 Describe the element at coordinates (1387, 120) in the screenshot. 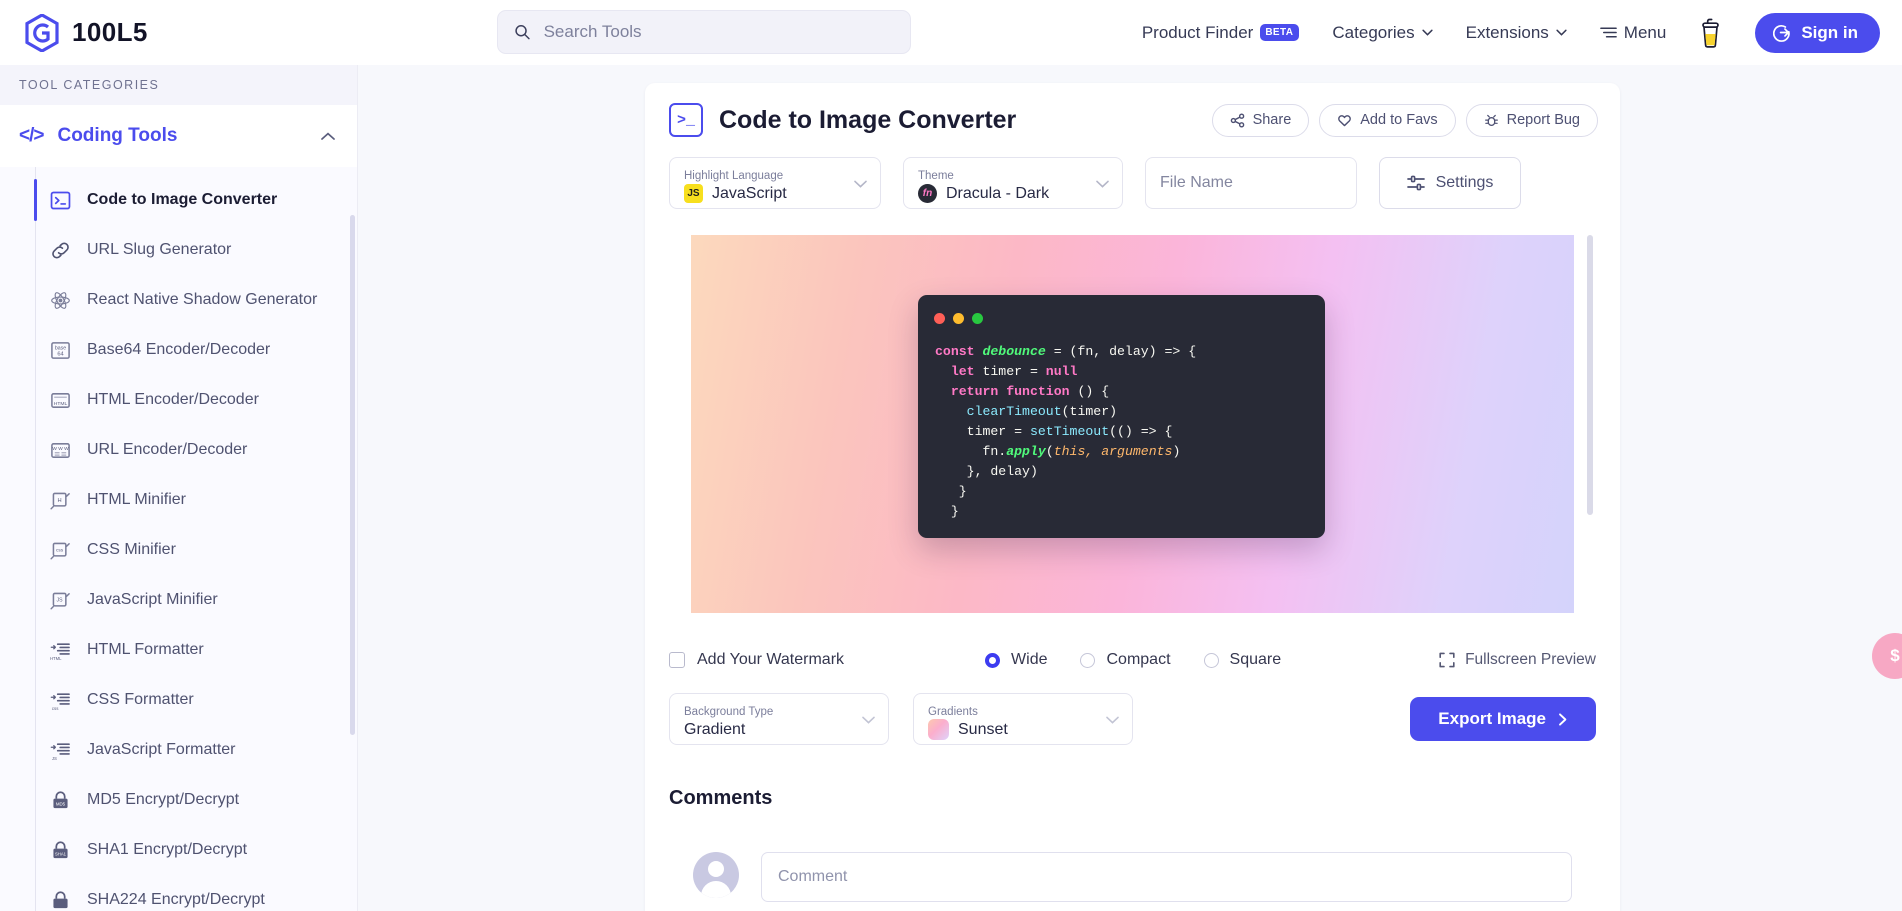

I see `add-to-favs-button: Add to Favs` at that location.